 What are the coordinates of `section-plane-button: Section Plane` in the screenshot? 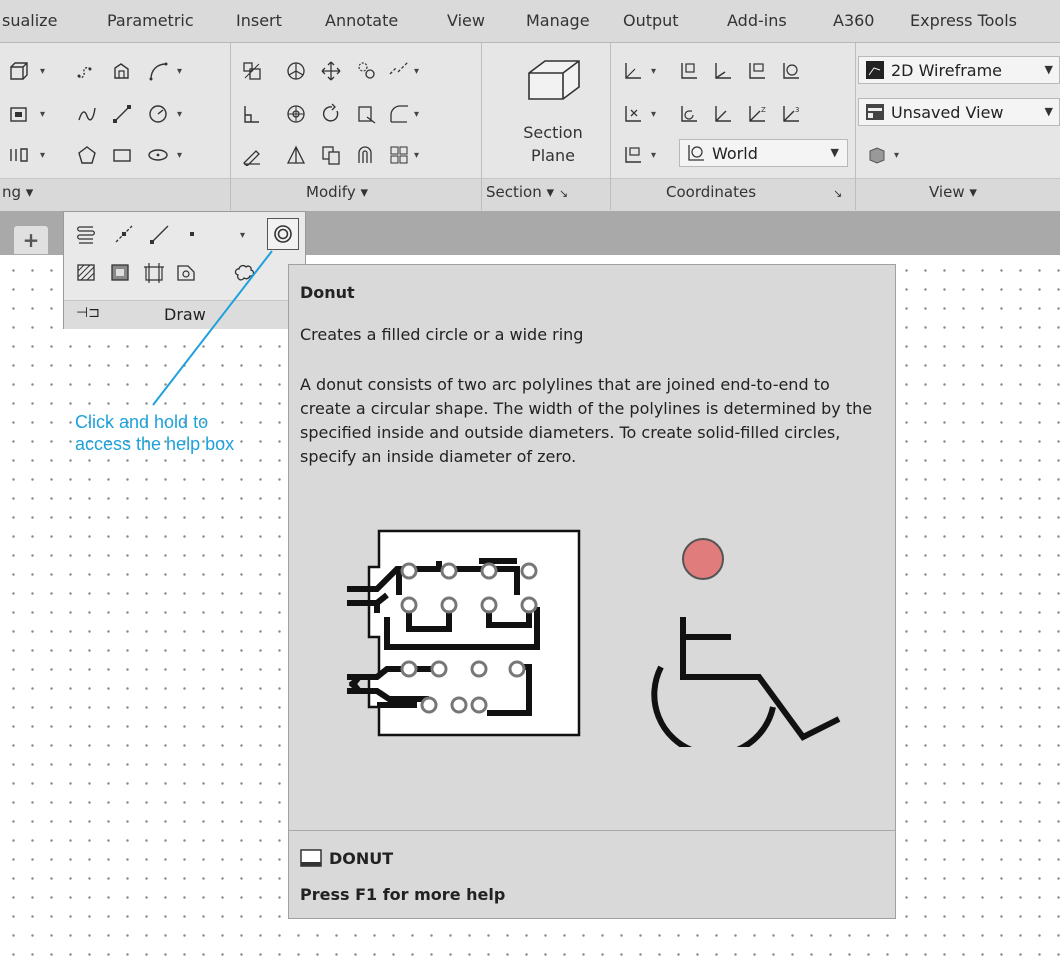 It's located at (553, 144).